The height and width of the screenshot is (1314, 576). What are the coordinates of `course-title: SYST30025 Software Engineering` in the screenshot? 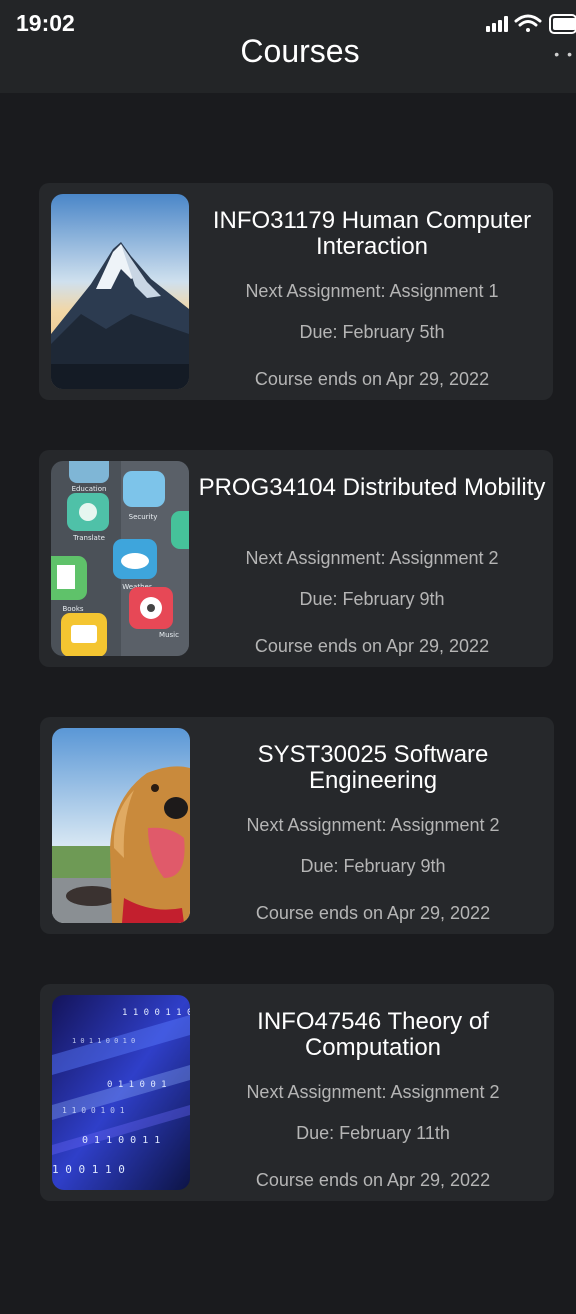 It's located at (373, 767).